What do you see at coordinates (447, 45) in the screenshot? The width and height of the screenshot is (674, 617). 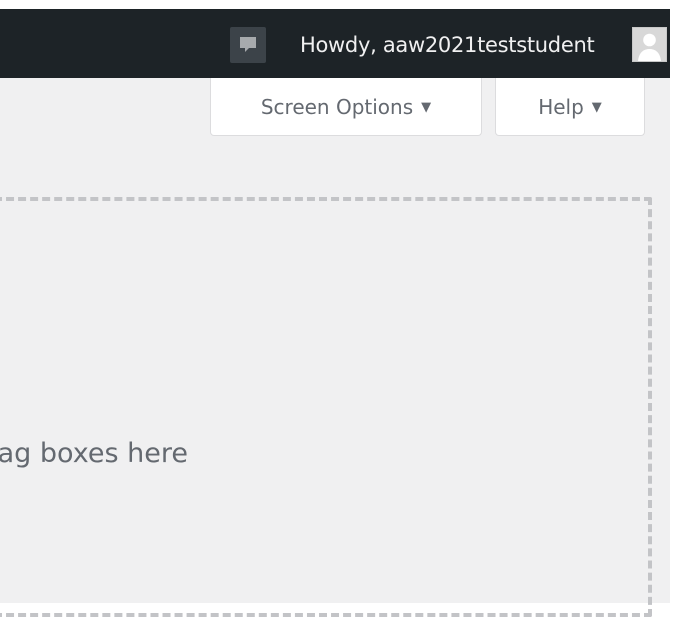 I see `my-account-link: Howdy, aaw2021teststudent` at bounding box center [447, 45].